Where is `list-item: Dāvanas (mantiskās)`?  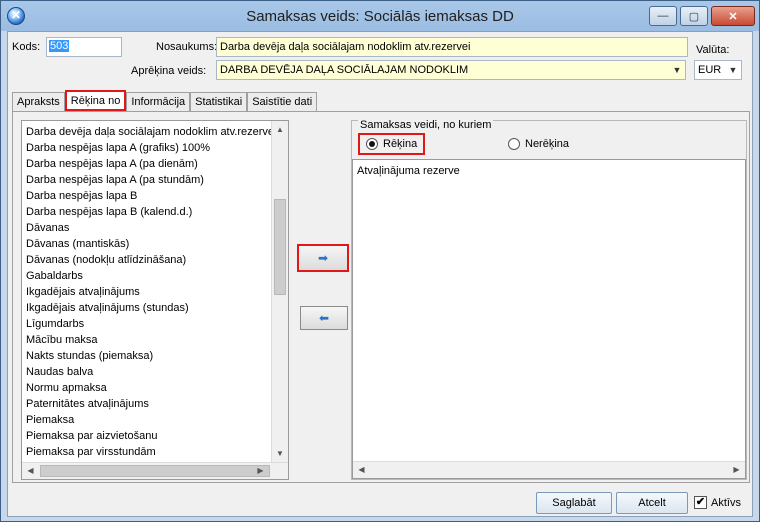 list-item: Dāvanas (mantiskās) is located at coordinates (155, 244).